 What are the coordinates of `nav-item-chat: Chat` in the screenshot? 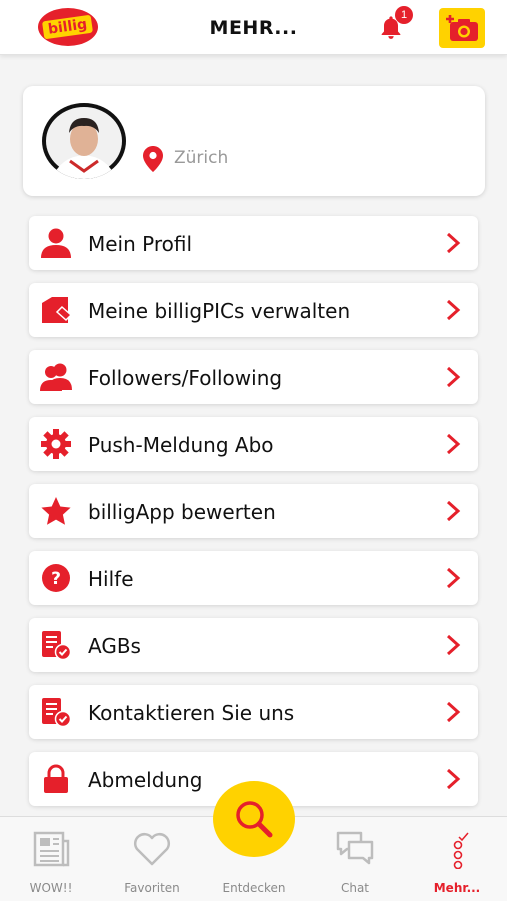 It's located at (355, 859).